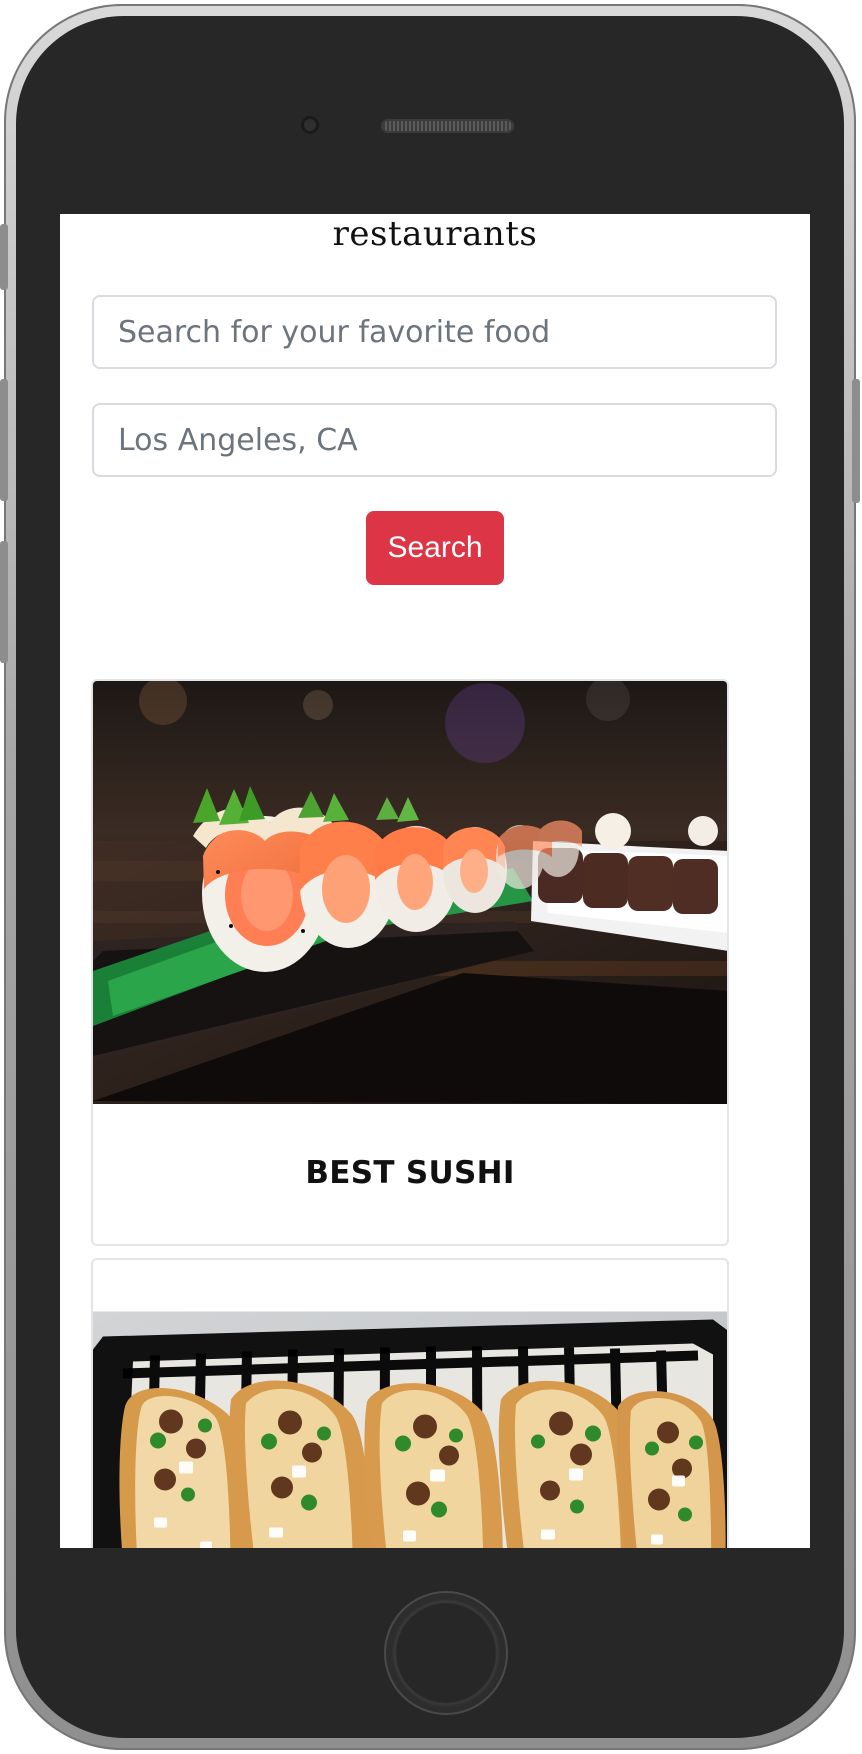 The image size is (862, 1754). Describe the element at coordinates (4, 257) in the screenshot. I see `mute-switch` at that location.